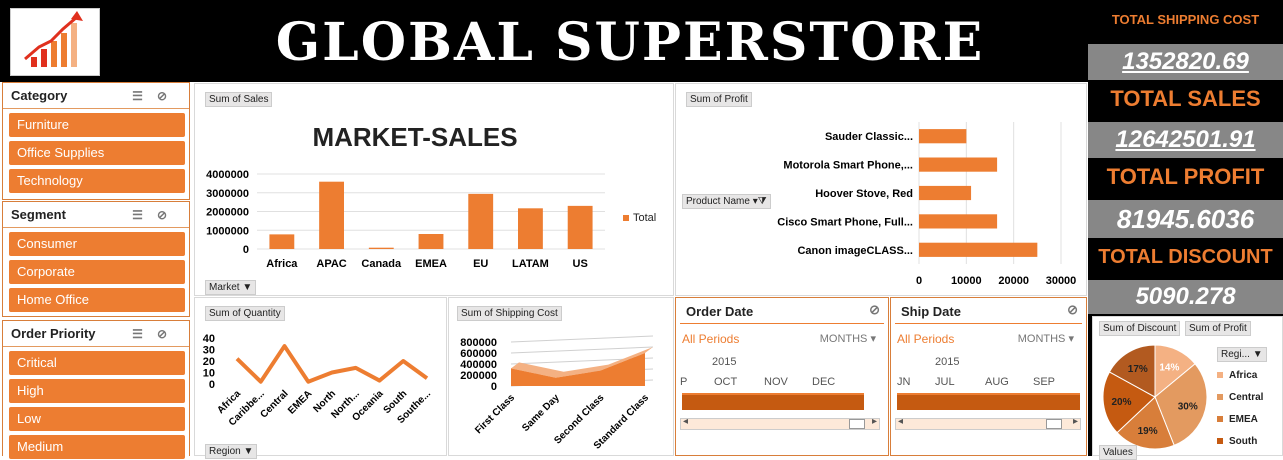  I want to click on slicer-item-low: Low, so click(97, 419).